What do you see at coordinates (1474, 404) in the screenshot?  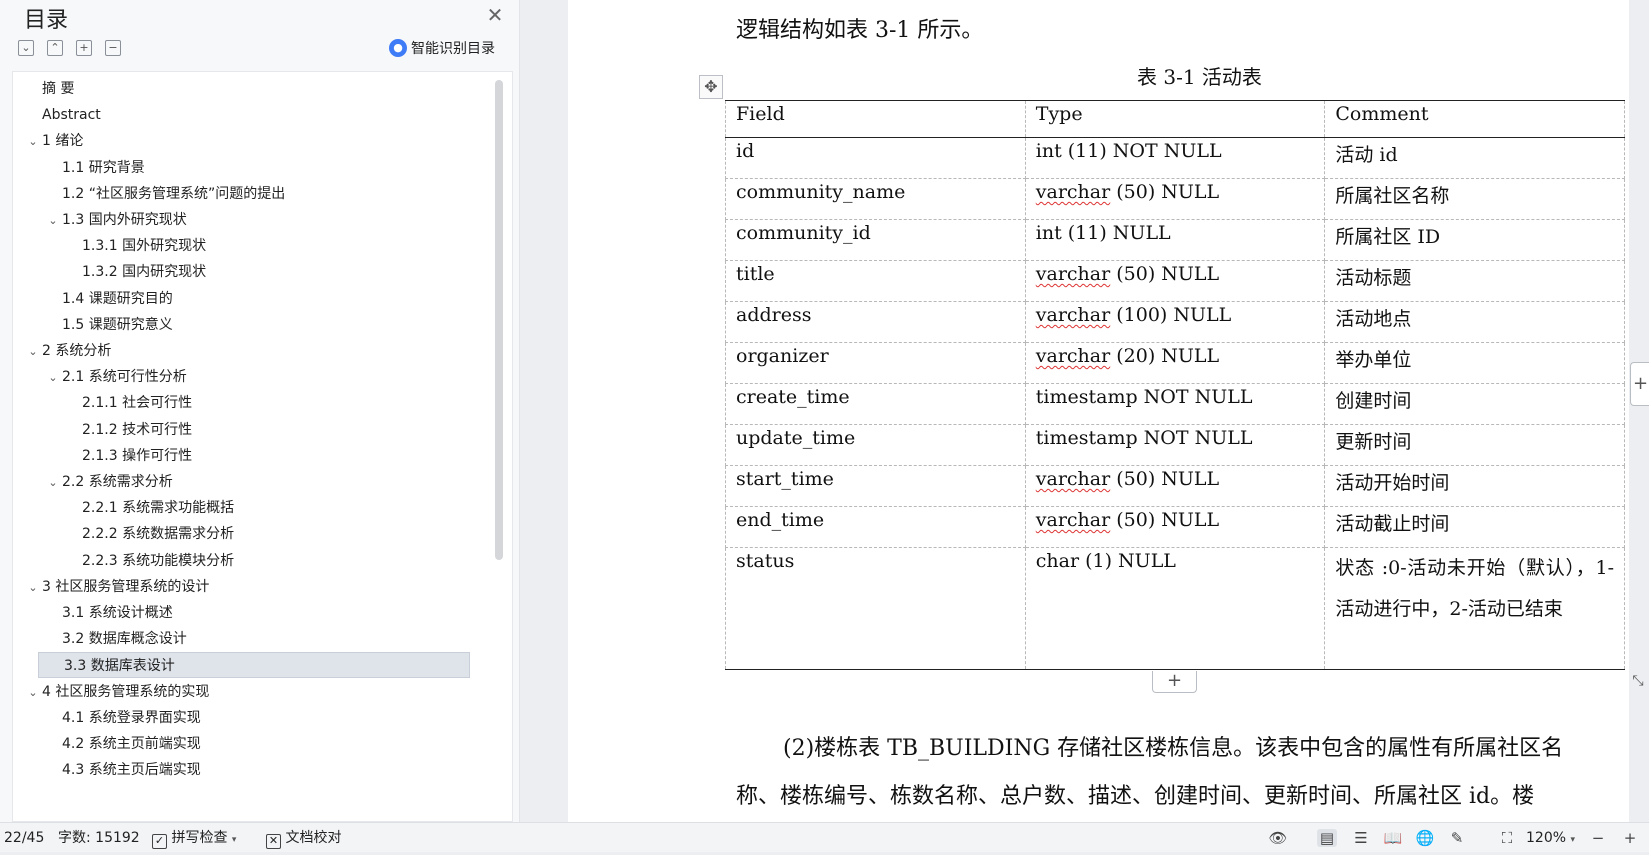 I see `cell-comment: 创建时间` at bounding box center [1474, 404].